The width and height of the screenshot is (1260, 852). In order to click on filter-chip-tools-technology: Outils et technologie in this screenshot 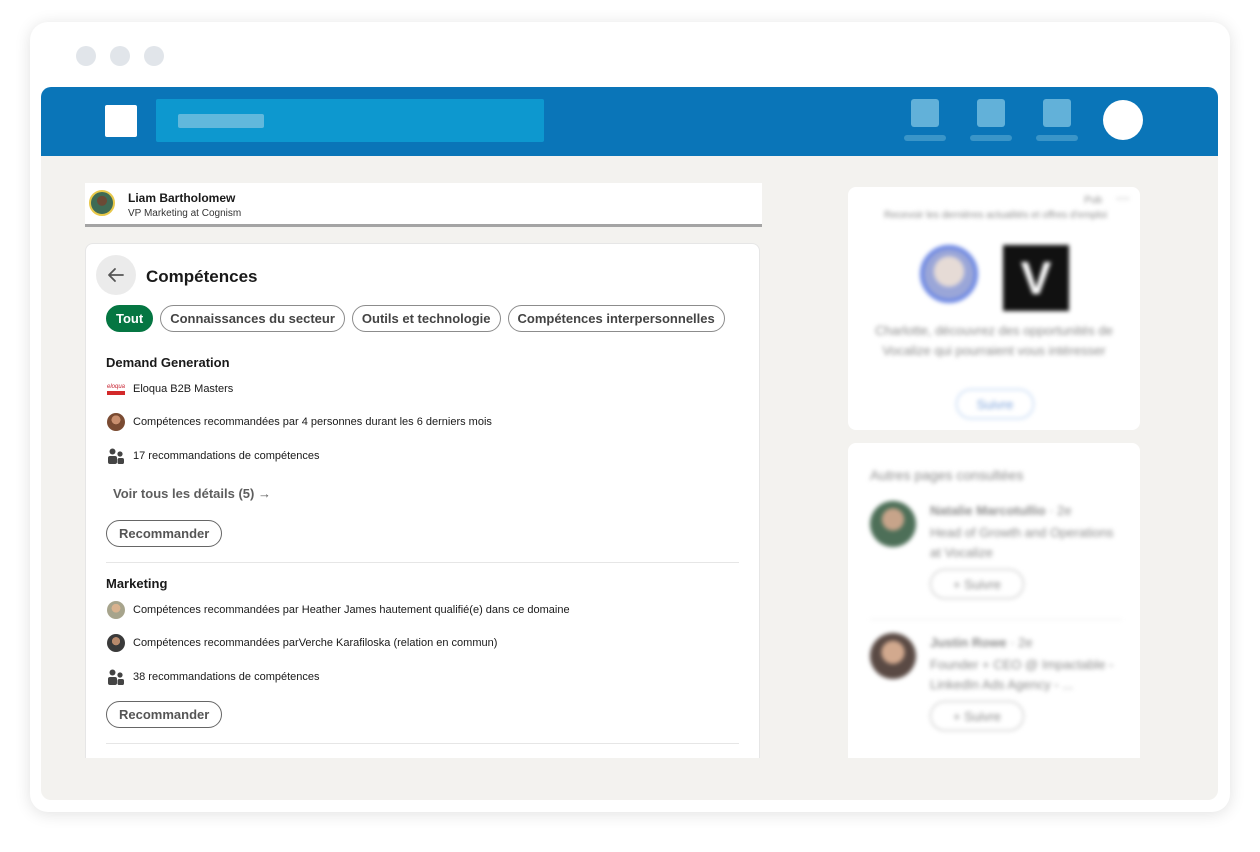, I will do `click(426, 318)`.